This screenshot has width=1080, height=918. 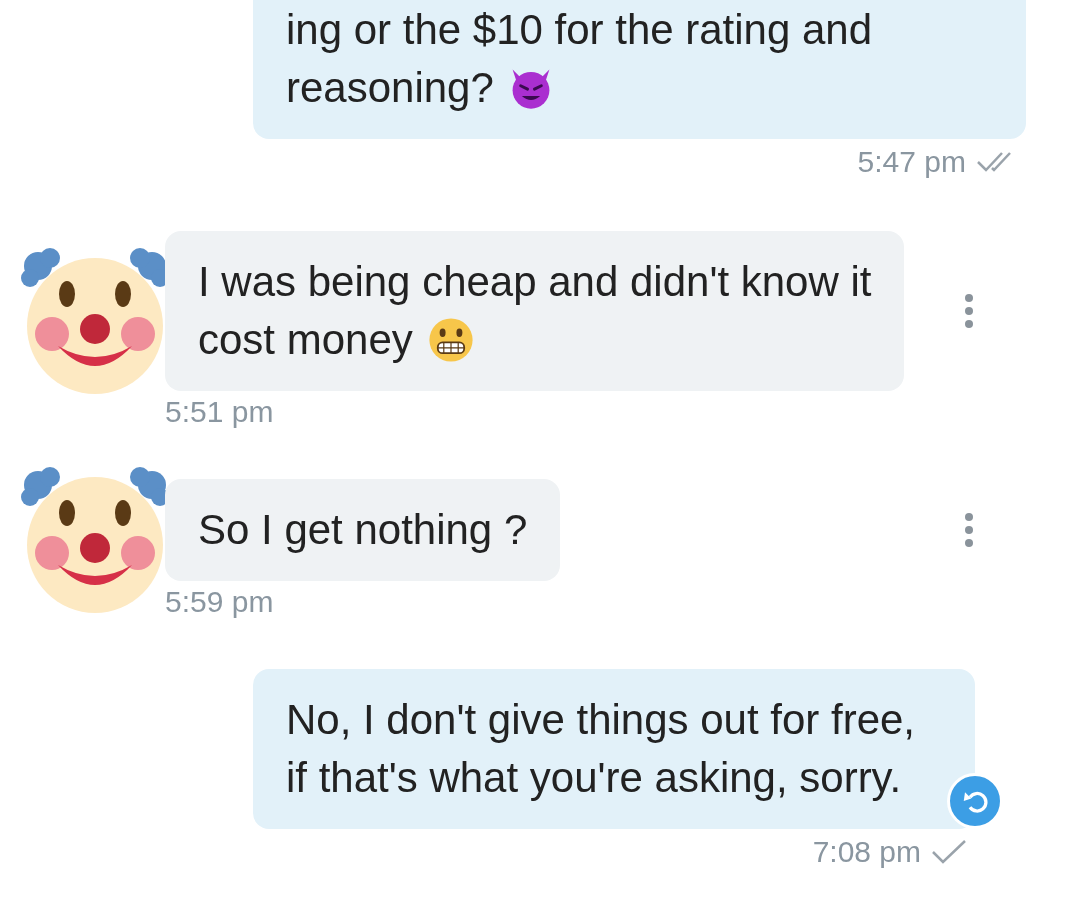 What do you see at coordinates (601, 720) in the screenshot?
I see `message-text: No, I don't give things out for free,` at bounding box center [601, 720].